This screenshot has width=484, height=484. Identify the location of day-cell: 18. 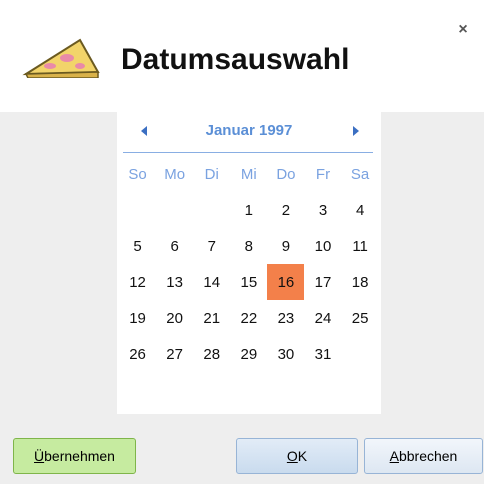
(360, 282).